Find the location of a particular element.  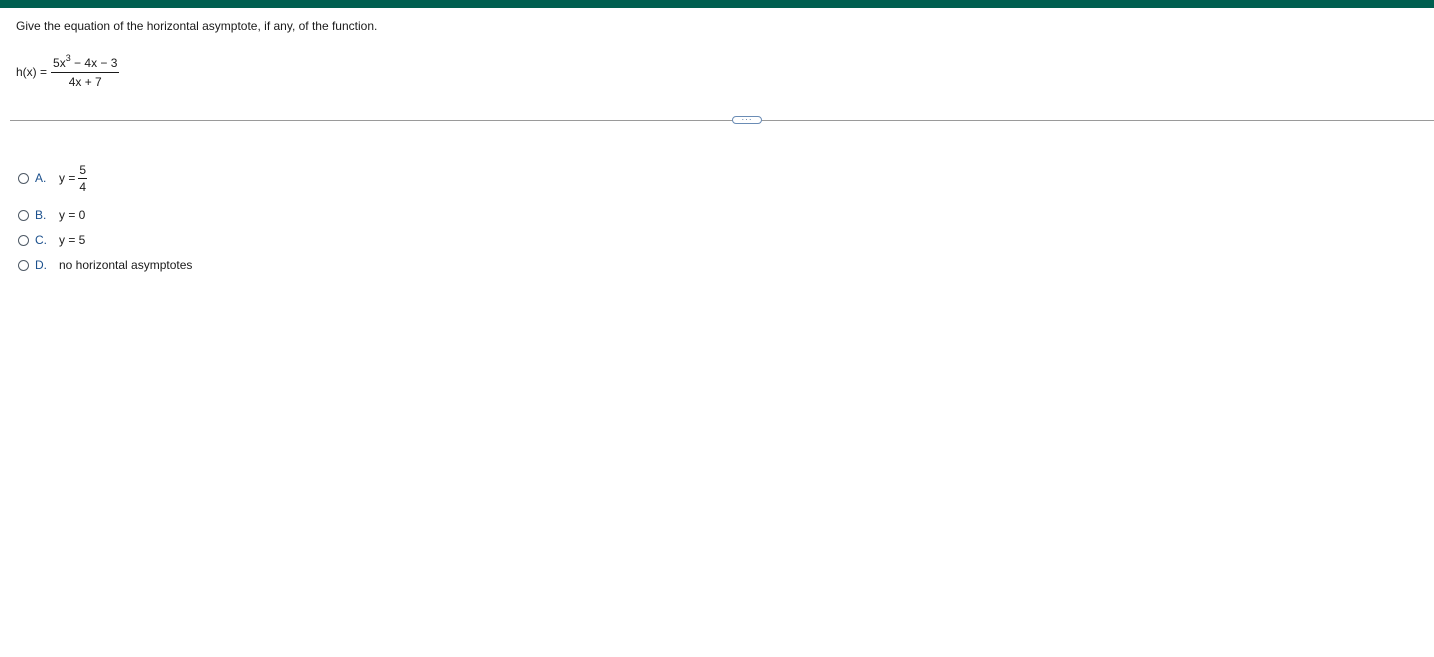

choice-d: D. no horizontal asymptotes is located at coordinates (105, 265).